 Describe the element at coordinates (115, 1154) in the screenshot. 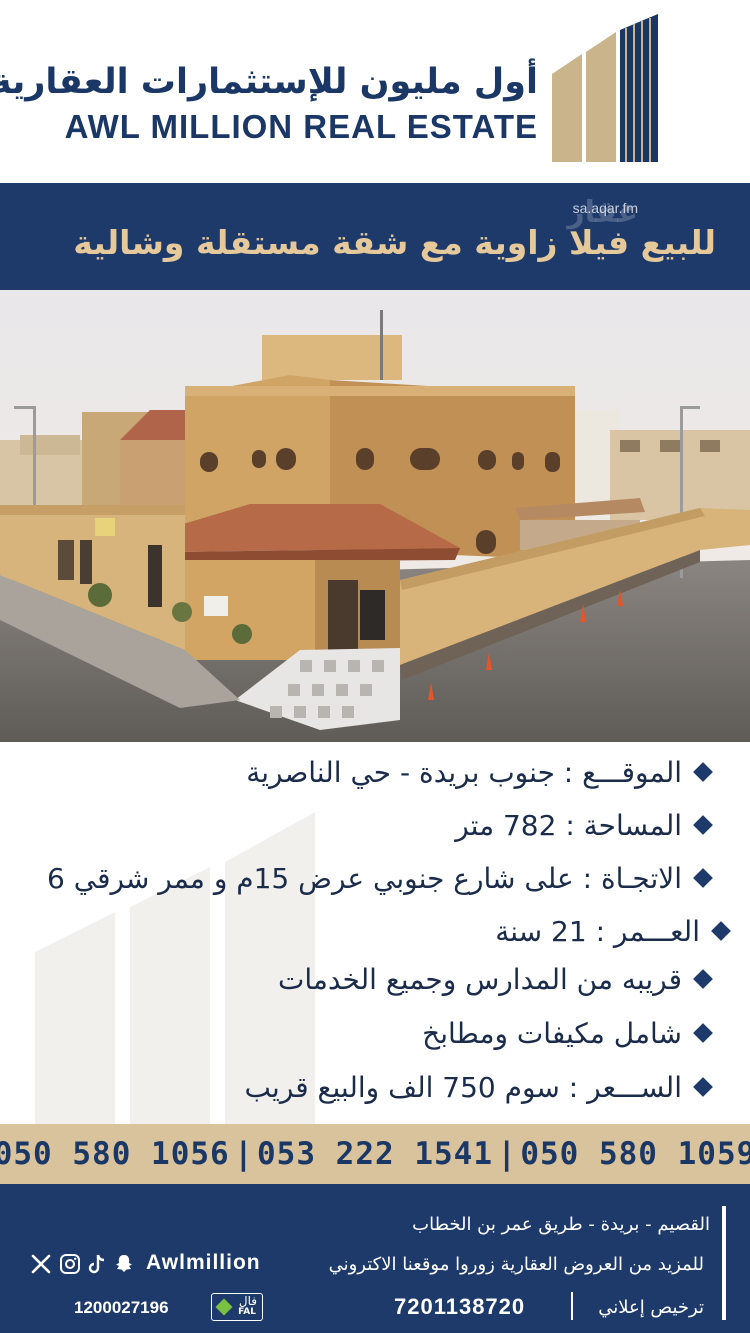

I see `phone-number: 050 580 1056` at that location.